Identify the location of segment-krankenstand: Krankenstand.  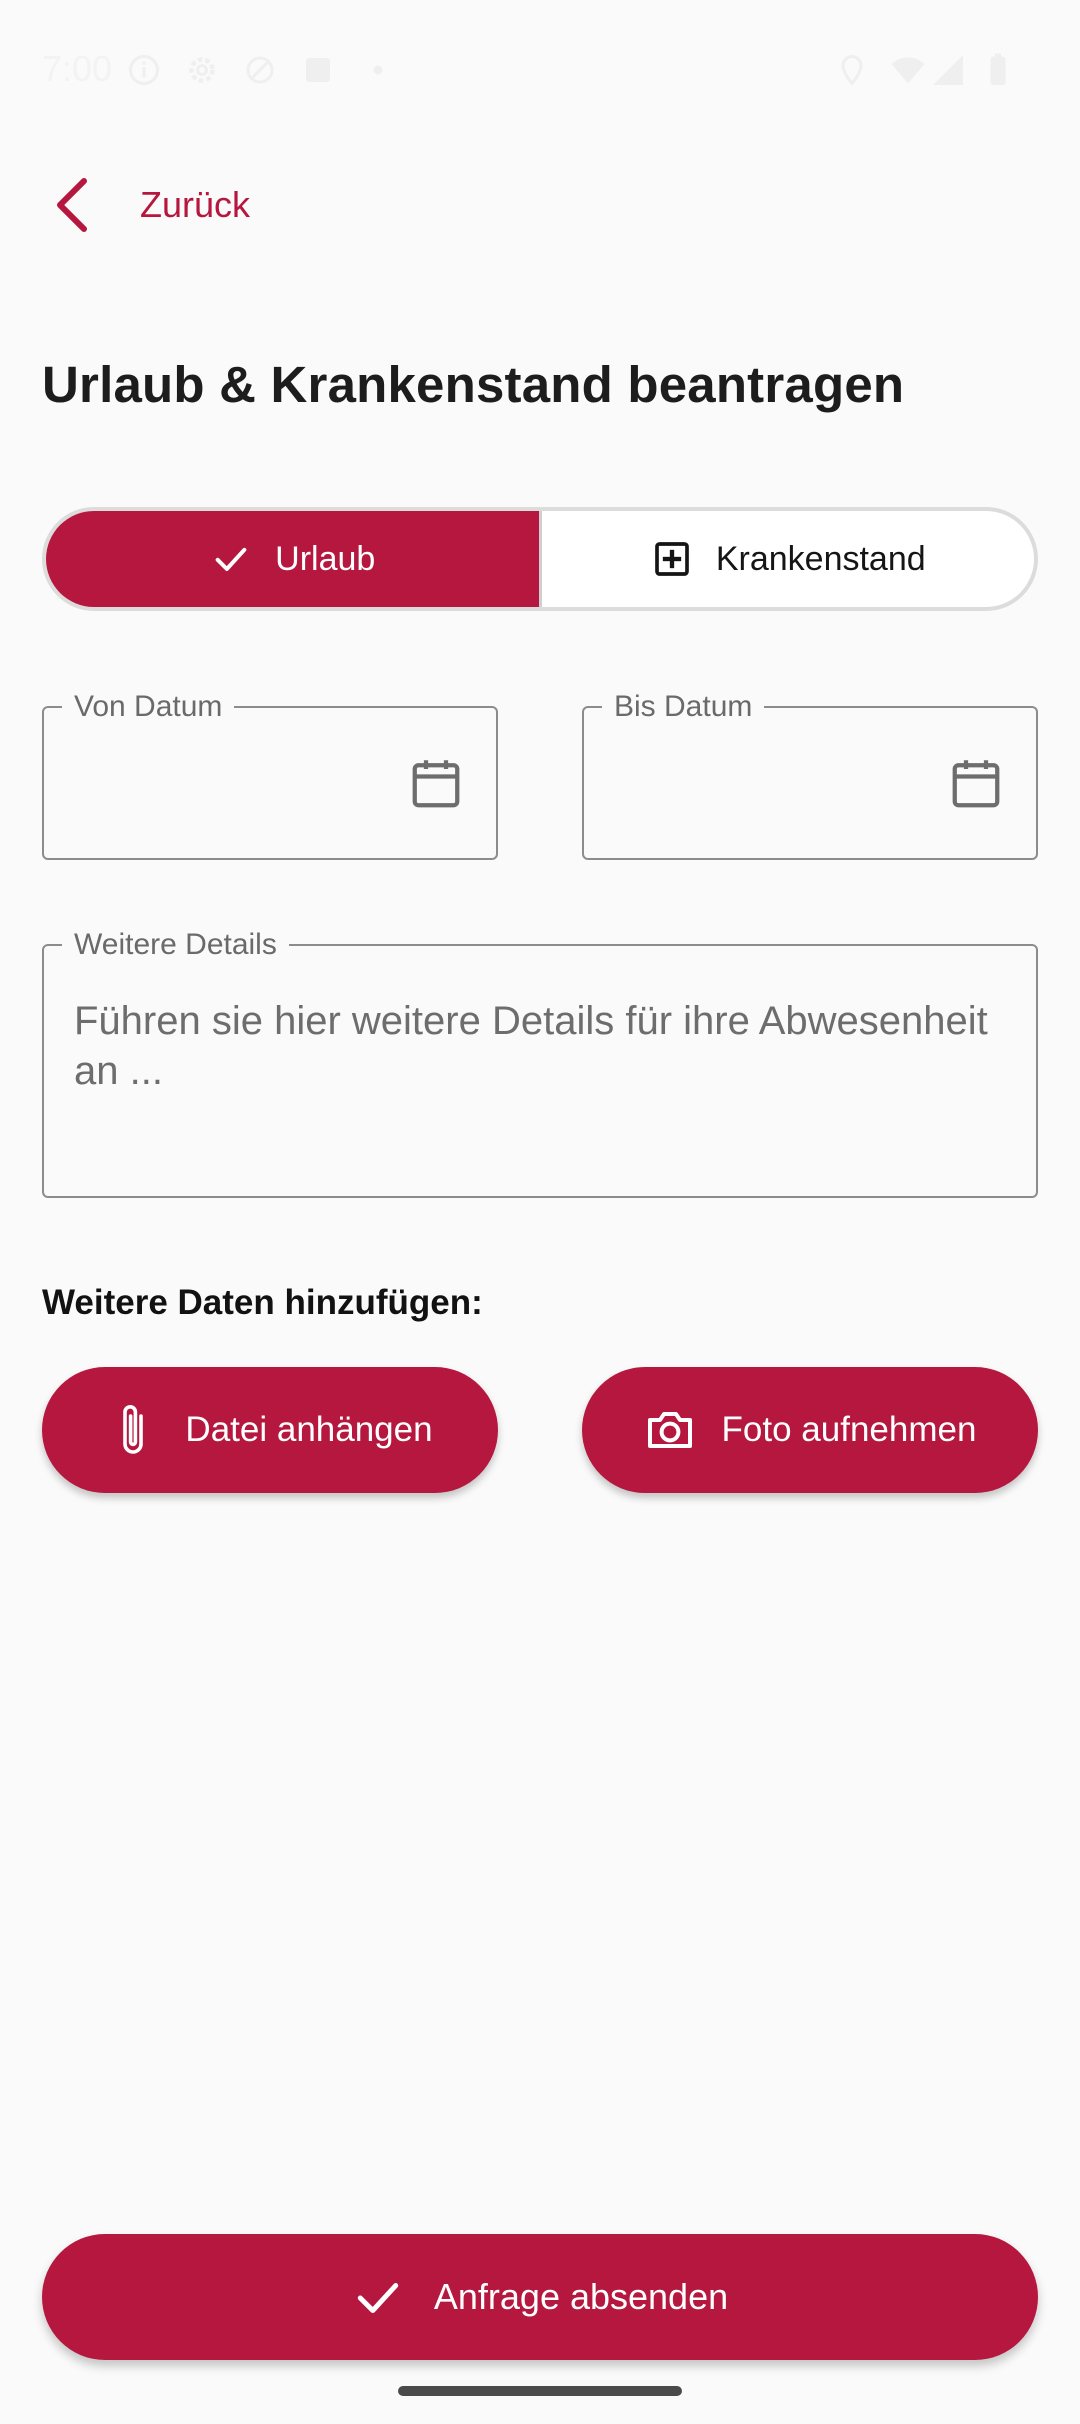
(786, 559).